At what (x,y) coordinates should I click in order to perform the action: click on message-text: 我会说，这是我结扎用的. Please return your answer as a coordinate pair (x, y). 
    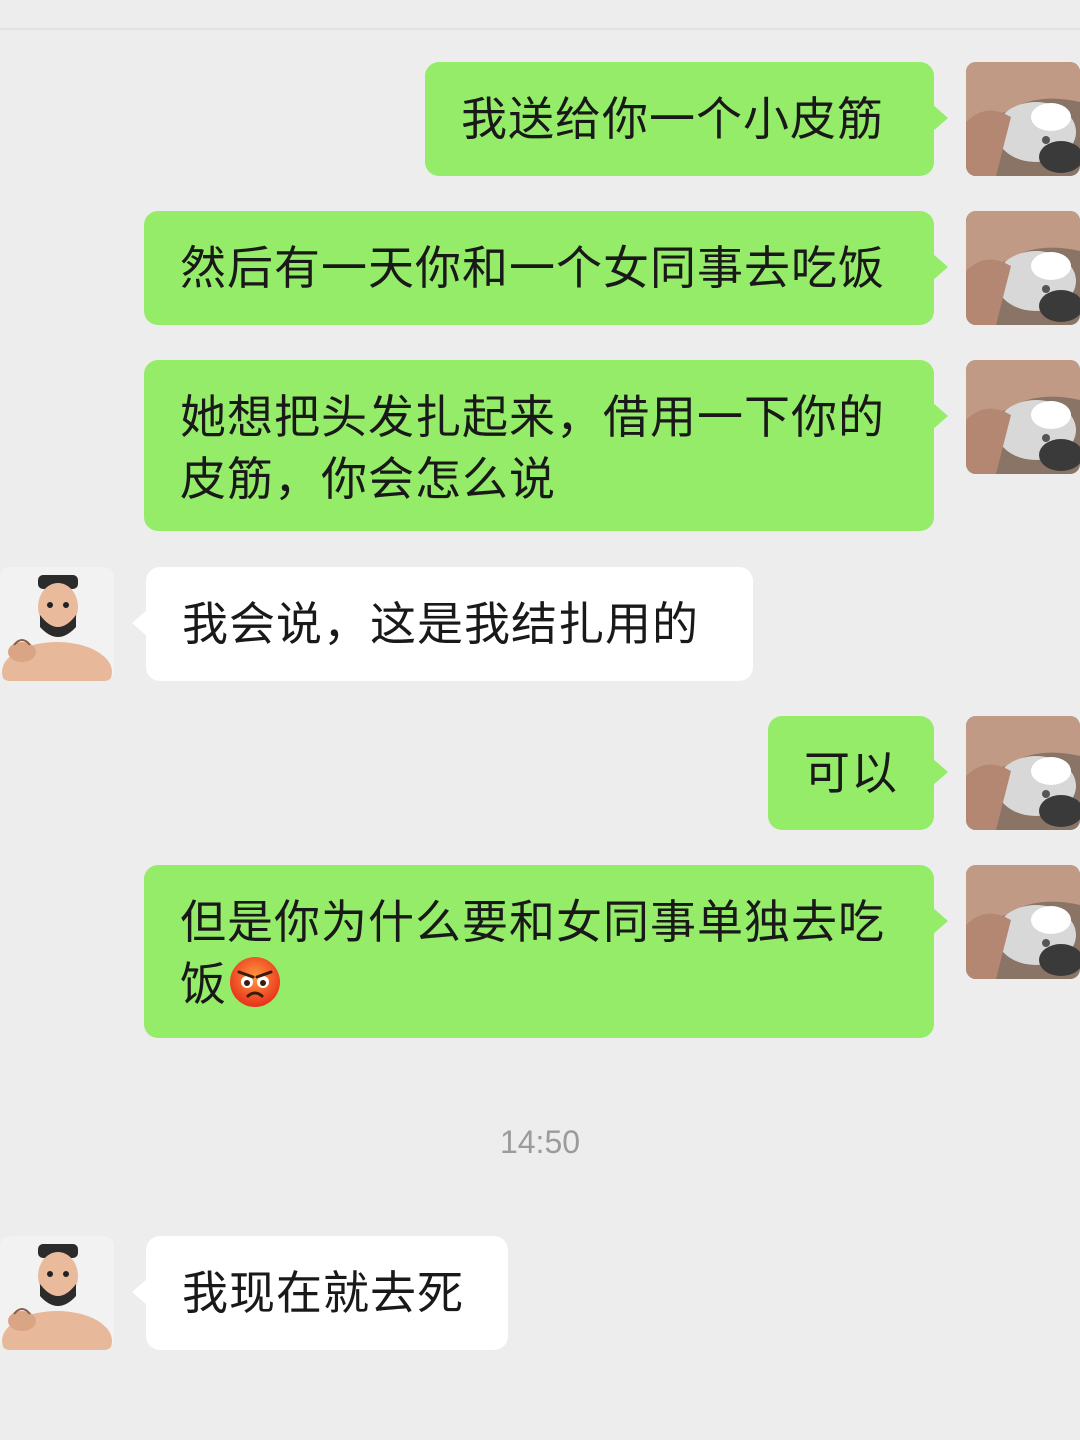
    Looking at the image, I should click on (440, 624).